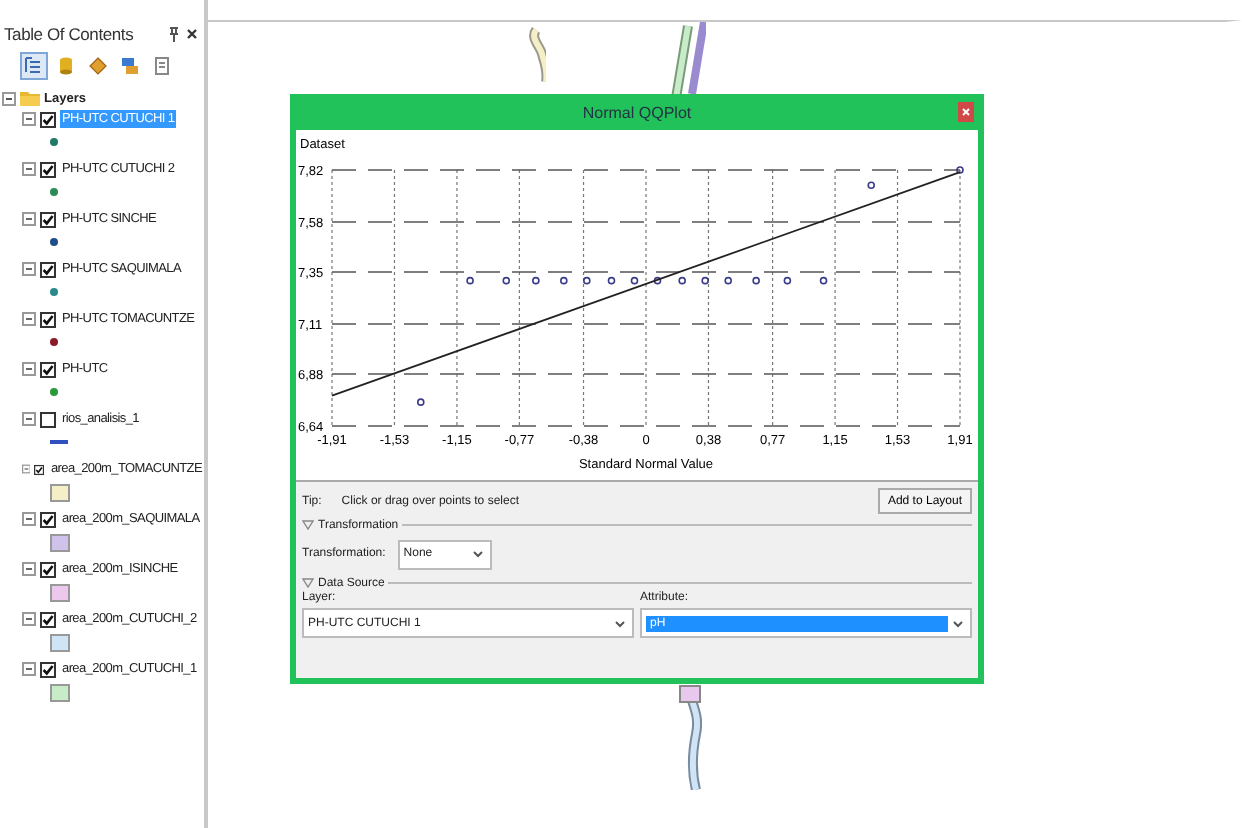  Describe the element at coordinates (162, 66) in the screenshot. I see `sheet-icon` at that location.